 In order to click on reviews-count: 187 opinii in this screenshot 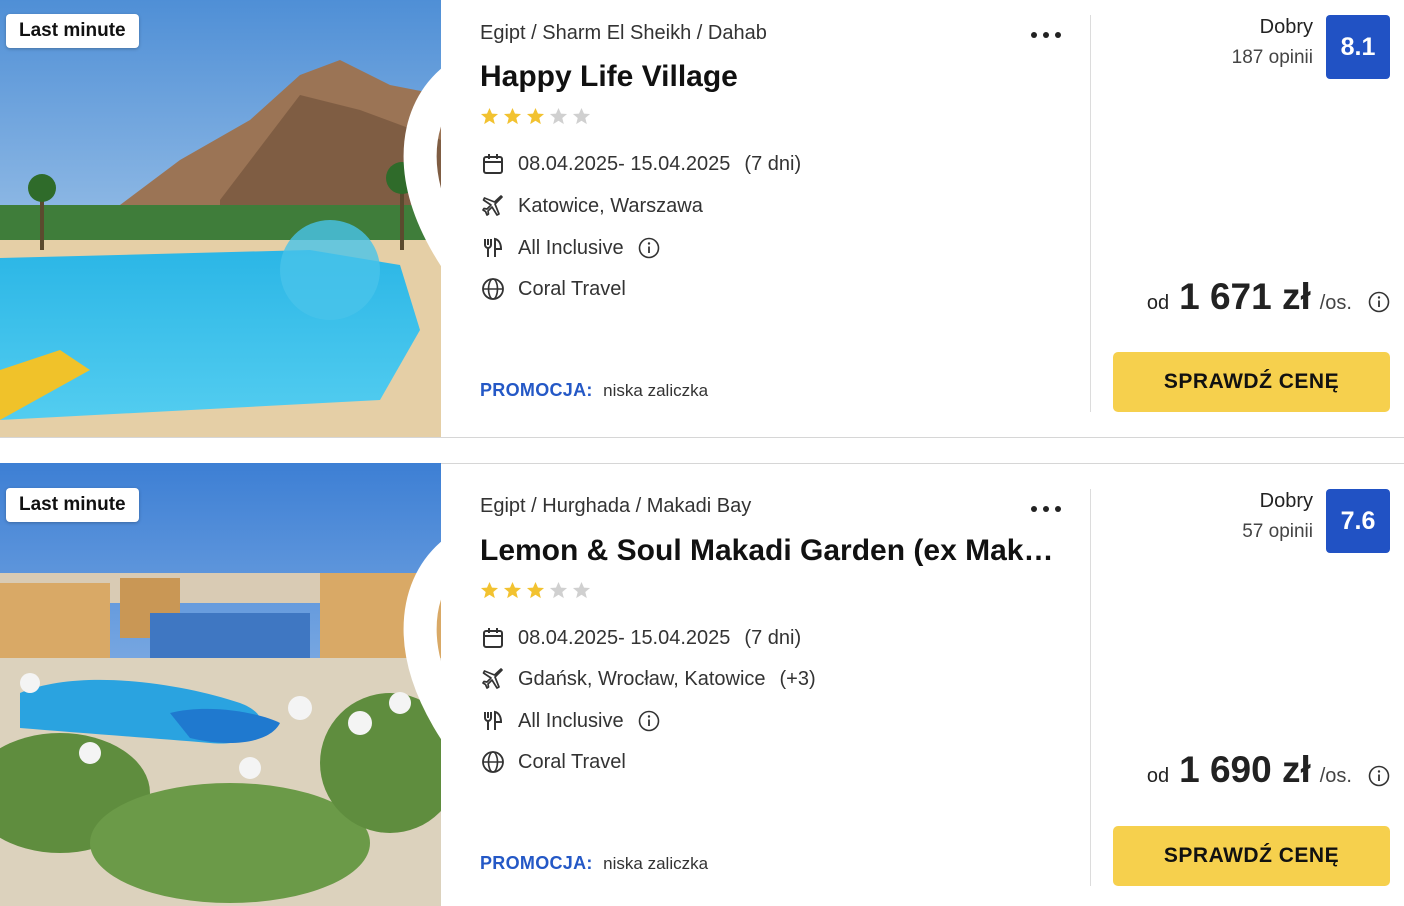, I will do `click(1272, 58)`.